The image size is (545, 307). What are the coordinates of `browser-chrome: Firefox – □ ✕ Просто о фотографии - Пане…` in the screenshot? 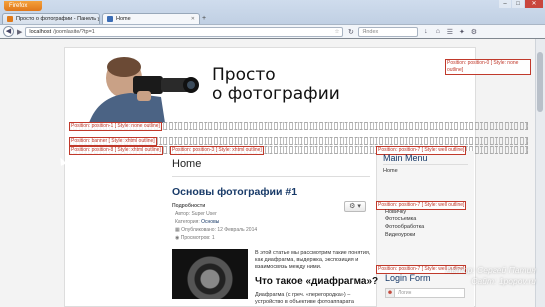 It's located at (272, 19).